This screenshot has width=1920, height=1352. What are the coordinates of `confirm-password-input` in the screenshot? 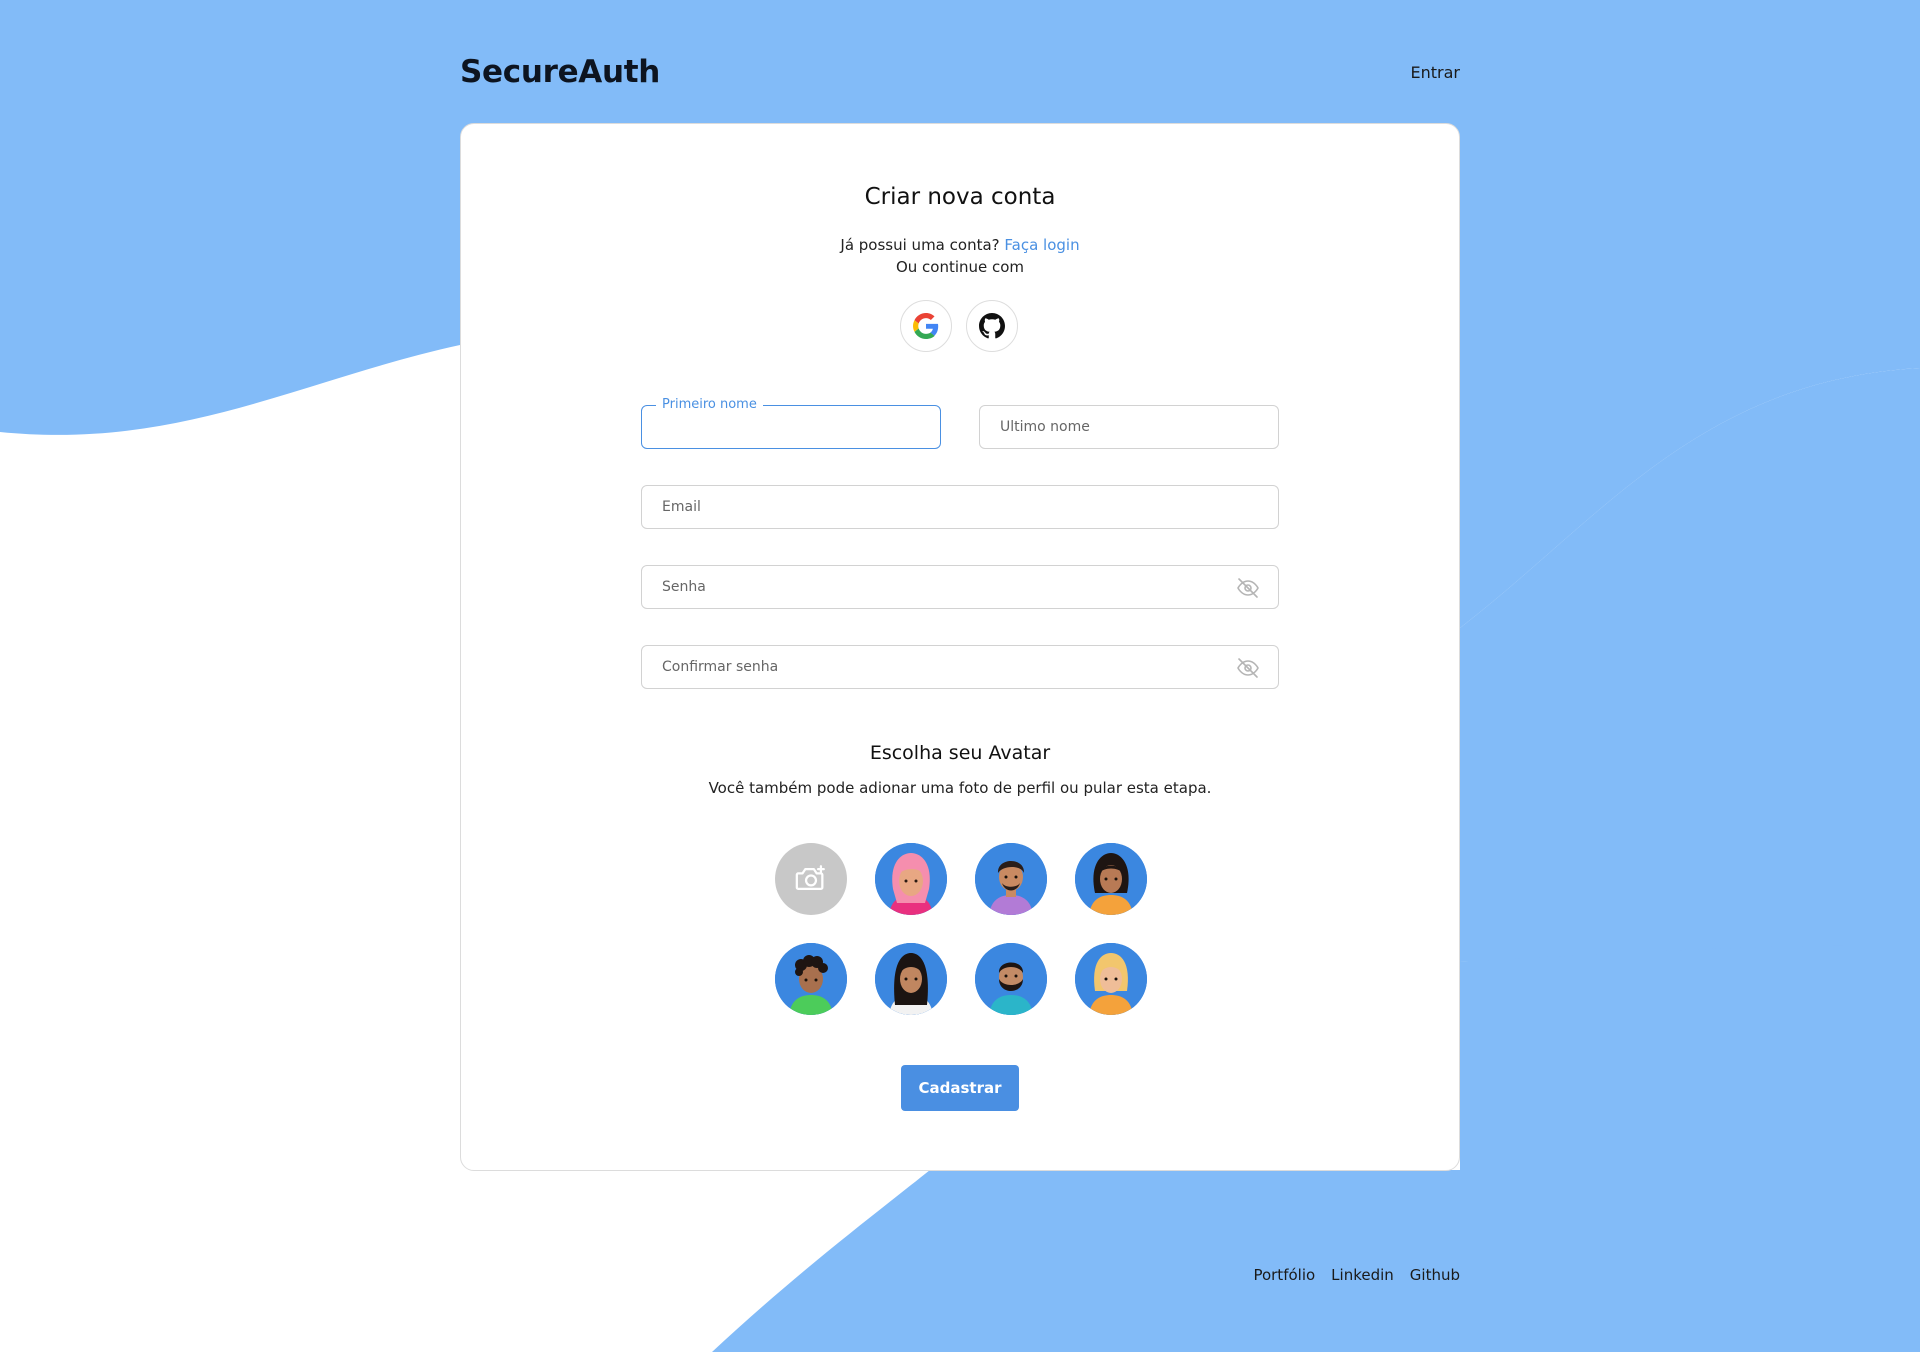 It's located at (960, 667).